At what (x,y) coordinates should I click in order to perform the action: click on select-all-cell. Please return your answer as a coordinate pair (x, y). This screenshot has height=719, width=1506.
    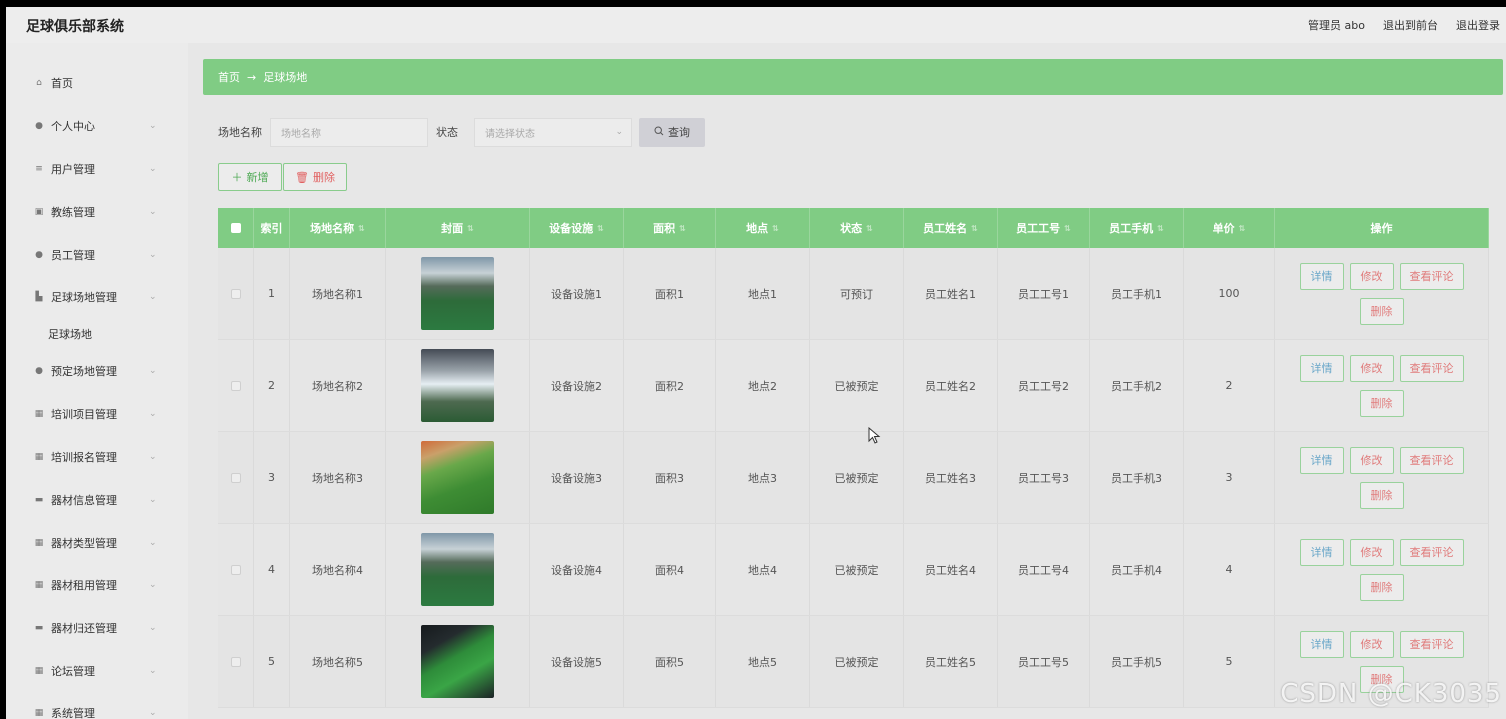
    Looking at the image, I should click on (236, 228).